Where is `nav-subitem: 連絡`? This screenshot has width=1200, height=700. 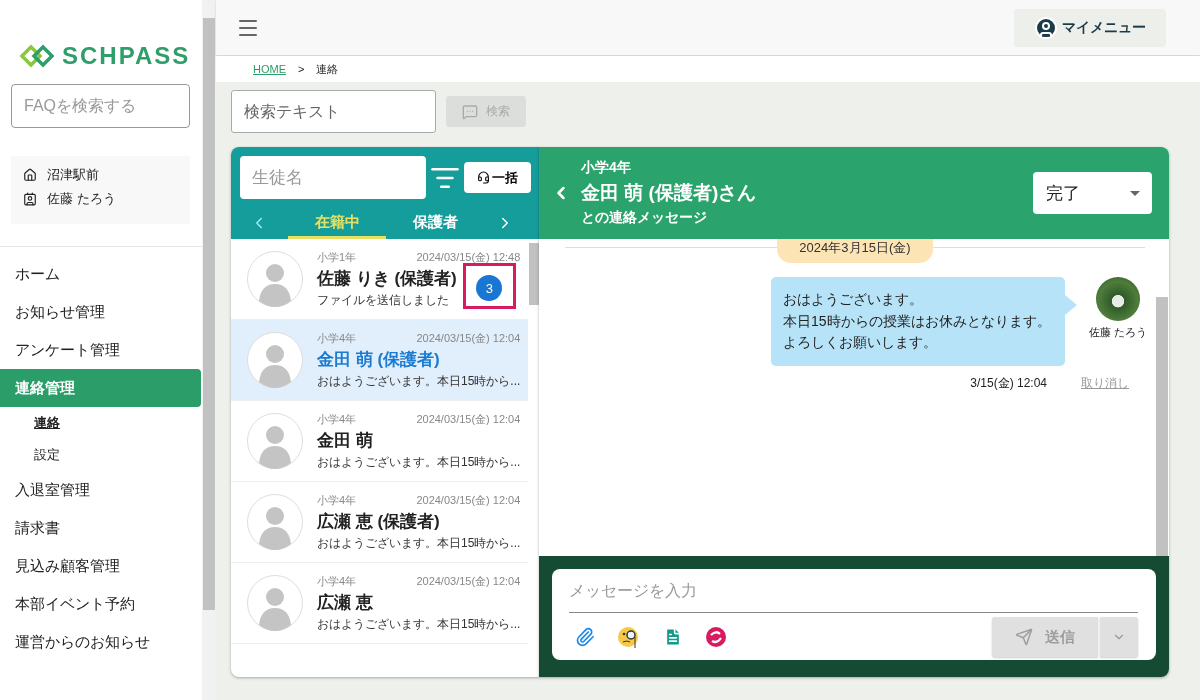 nav-subitem: 連絡 is located at coordinates (101, 423).